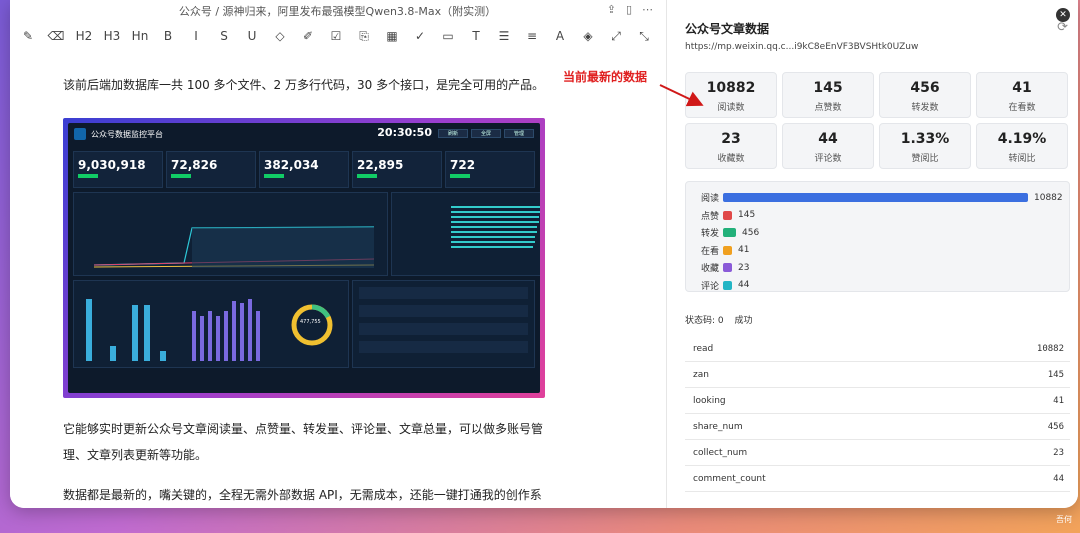  What do you see at coordinates (616, 36) in the screenshot?
I see `toolbar-tool-icon: ⤢` at bounding box center [616, 36].